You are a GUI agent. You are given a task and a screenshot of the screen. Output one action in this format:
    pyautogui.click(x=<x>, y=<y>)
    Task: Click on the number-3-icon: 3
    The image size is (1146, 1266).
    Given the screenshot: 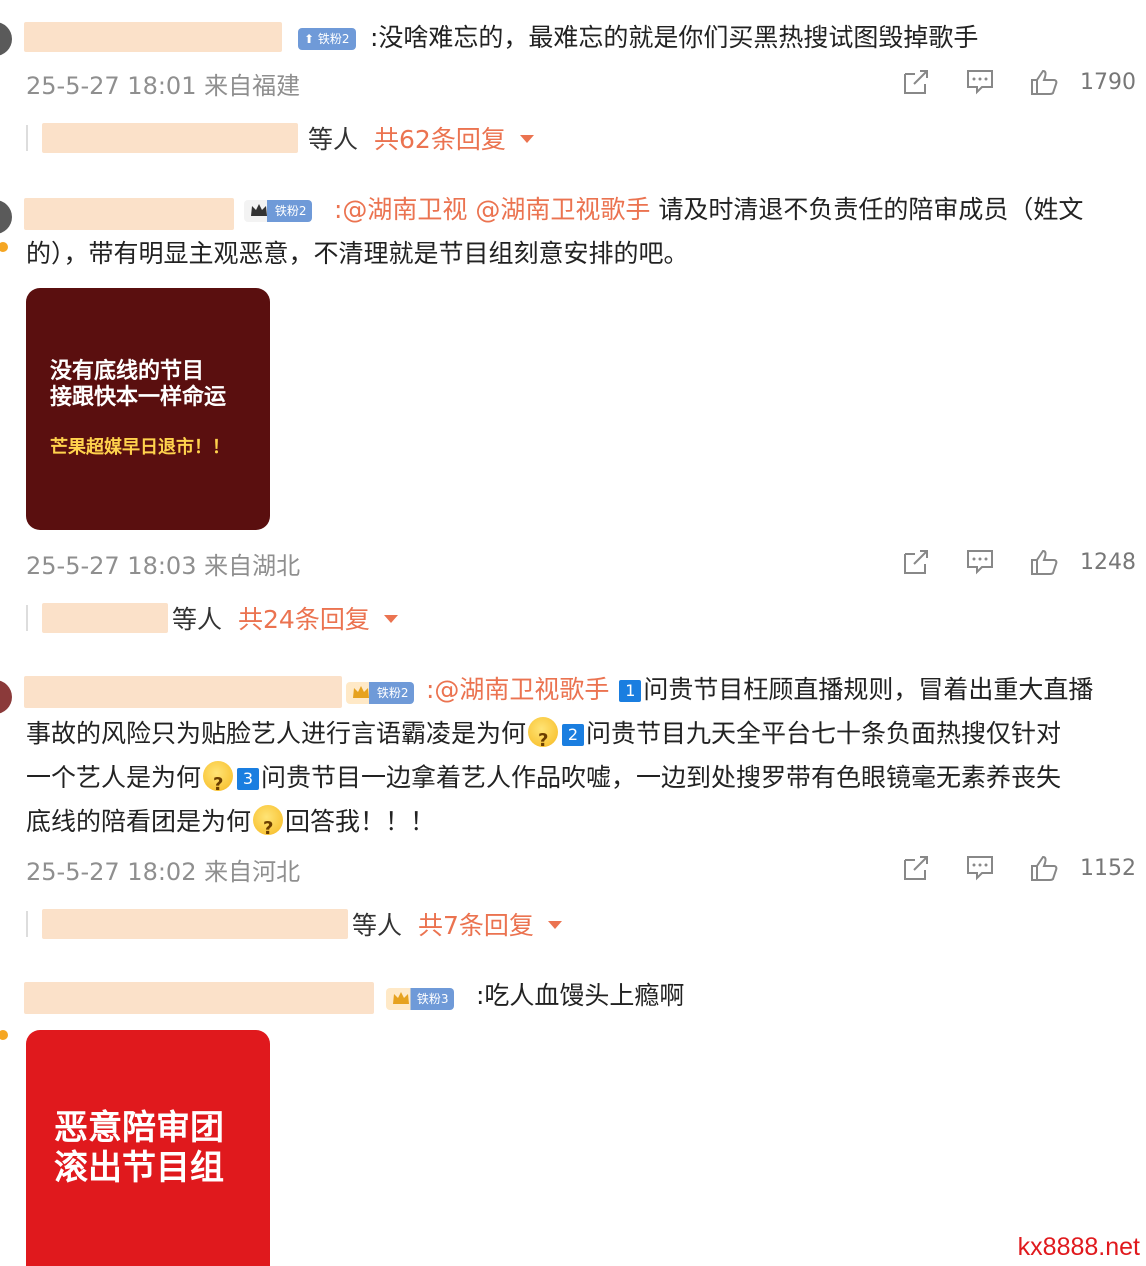 What is the action you would take?
    pyautogui.click(x=248, y=779)
    